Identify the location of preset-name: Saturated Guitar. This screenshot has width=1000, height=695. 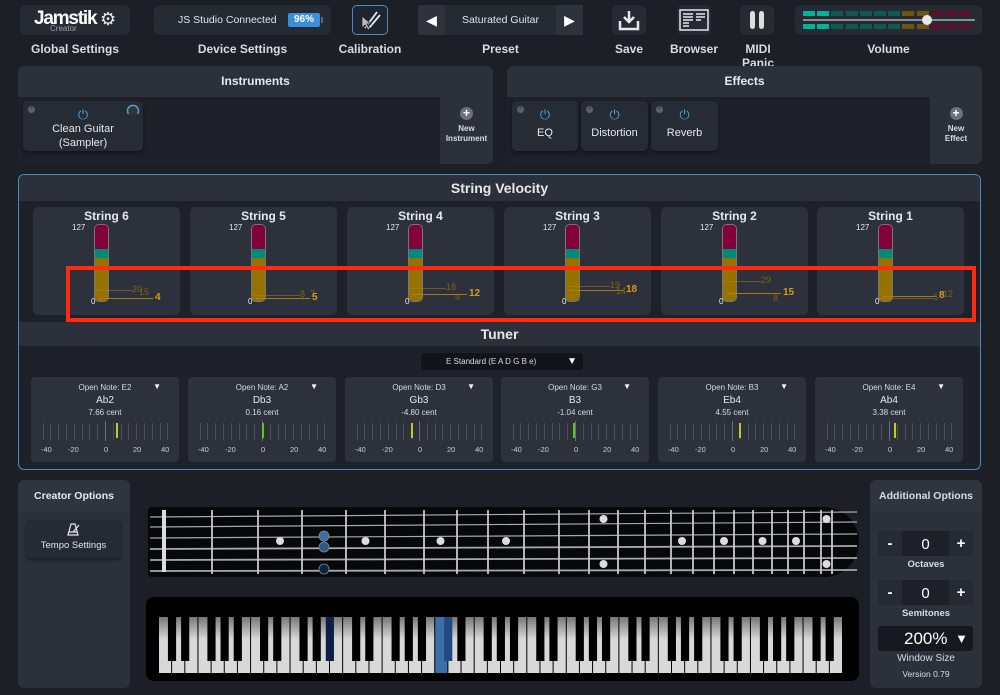
(500, 20).